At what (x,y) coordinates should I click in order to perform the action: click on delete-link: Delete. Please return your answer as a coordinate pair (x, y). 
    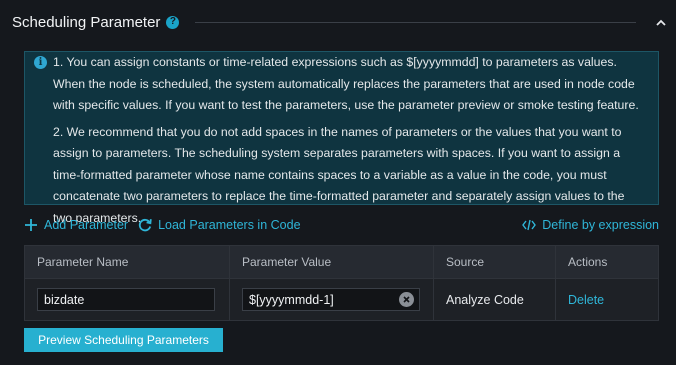
    Looking at the image, I should click on (586, 300).